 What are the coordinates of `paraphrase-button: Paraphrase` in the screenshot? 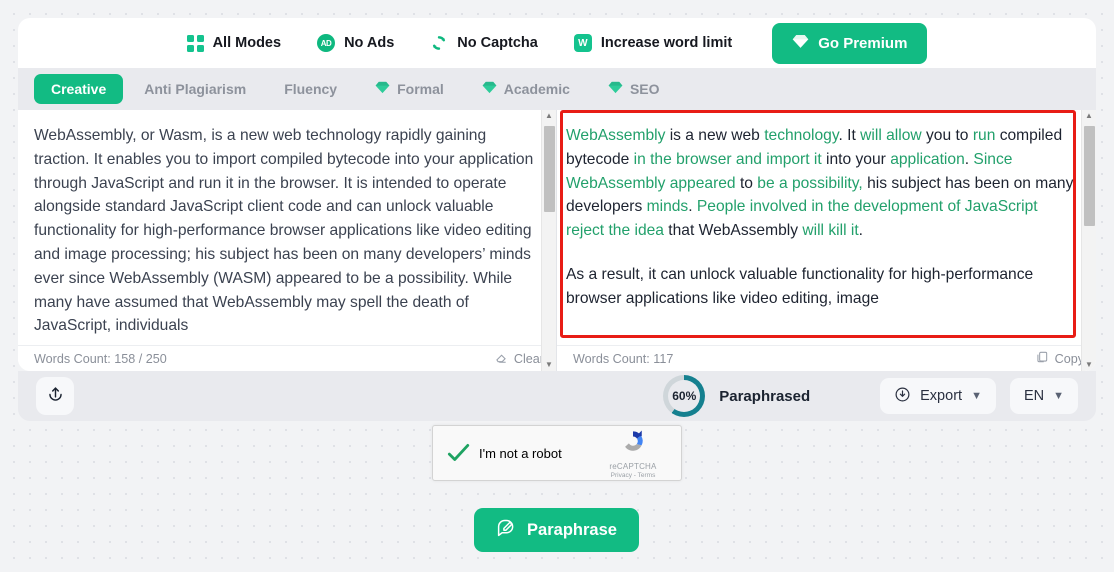 It's located at (556, 530).